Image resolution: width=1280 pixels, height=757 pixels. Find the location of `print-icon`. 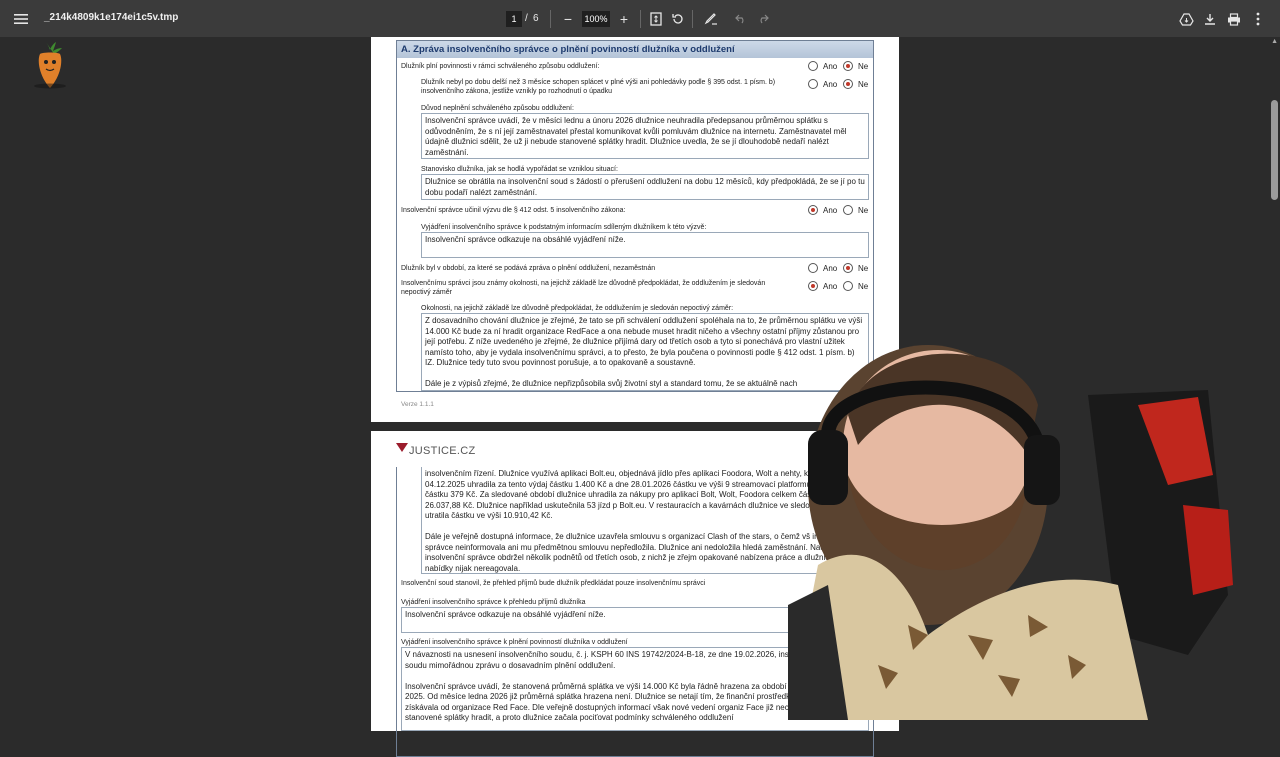

print-icon is located at coordinates (1234, 19).